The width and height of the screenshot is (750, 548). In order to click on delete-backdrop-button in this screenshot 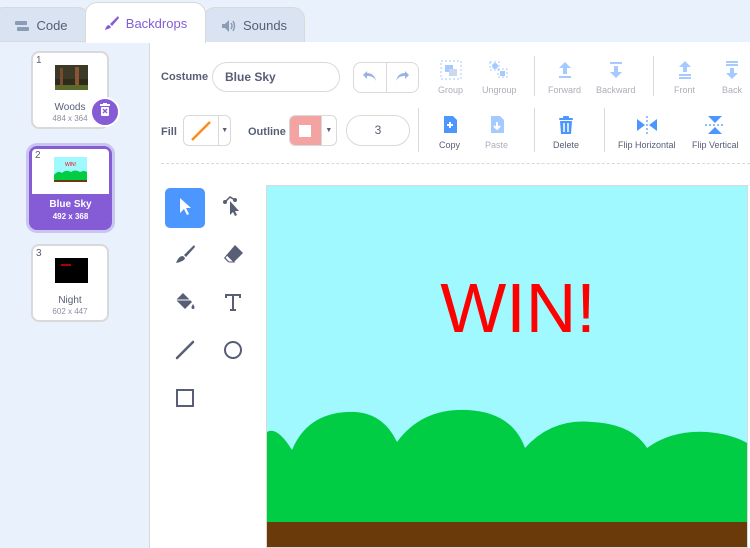, I will do `click(105, 112)`.